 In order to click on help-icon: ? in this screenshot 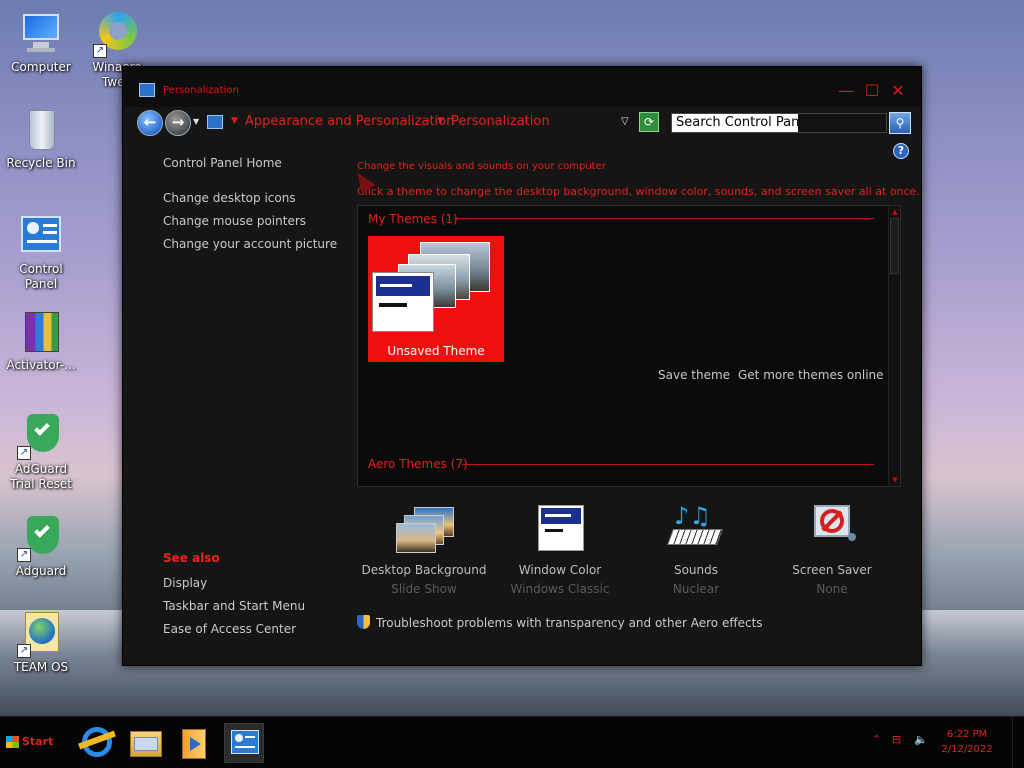, I will do `click(901, 151)`.